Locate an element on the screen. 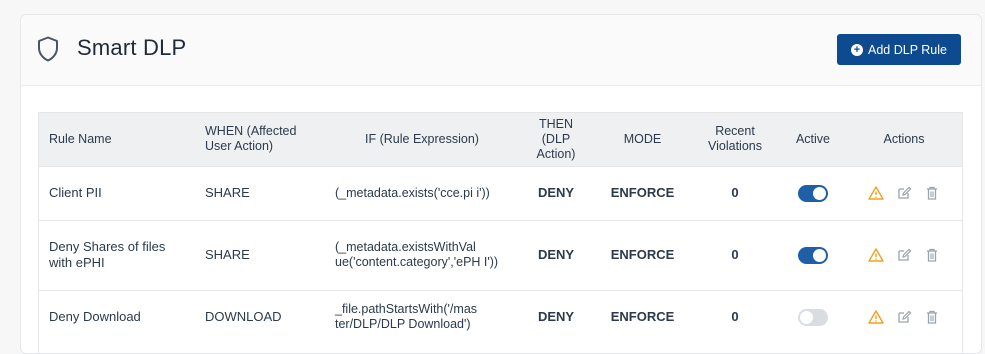  col-header-if: IF (Rule Expression) is located at coordinates (422, 138).